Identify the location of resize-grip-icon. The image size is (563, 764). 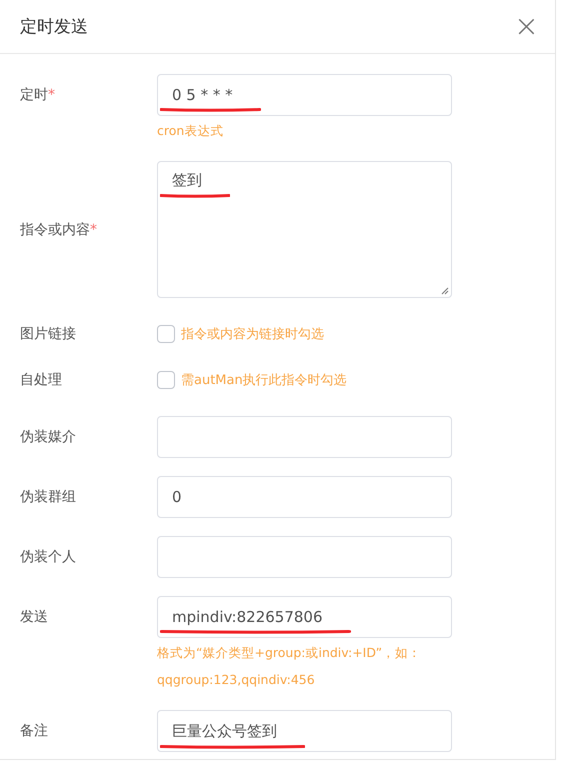
(445, 291).